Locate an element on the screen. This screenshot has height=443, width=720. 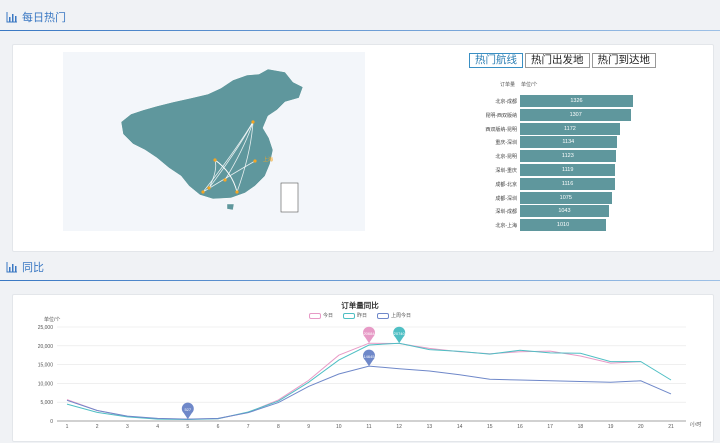
map-svg: 上海 is located at coordinates (212, 140).